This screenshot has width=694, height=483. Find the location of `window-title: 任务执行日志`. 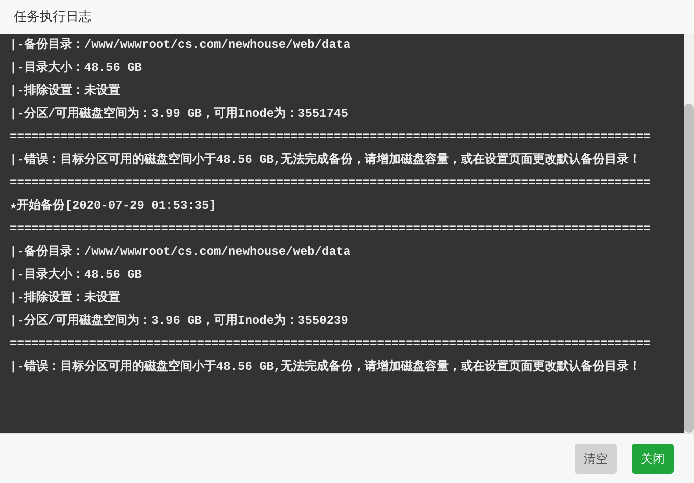

window-title: 任务执行日志 is located at coordinates (347, 17).